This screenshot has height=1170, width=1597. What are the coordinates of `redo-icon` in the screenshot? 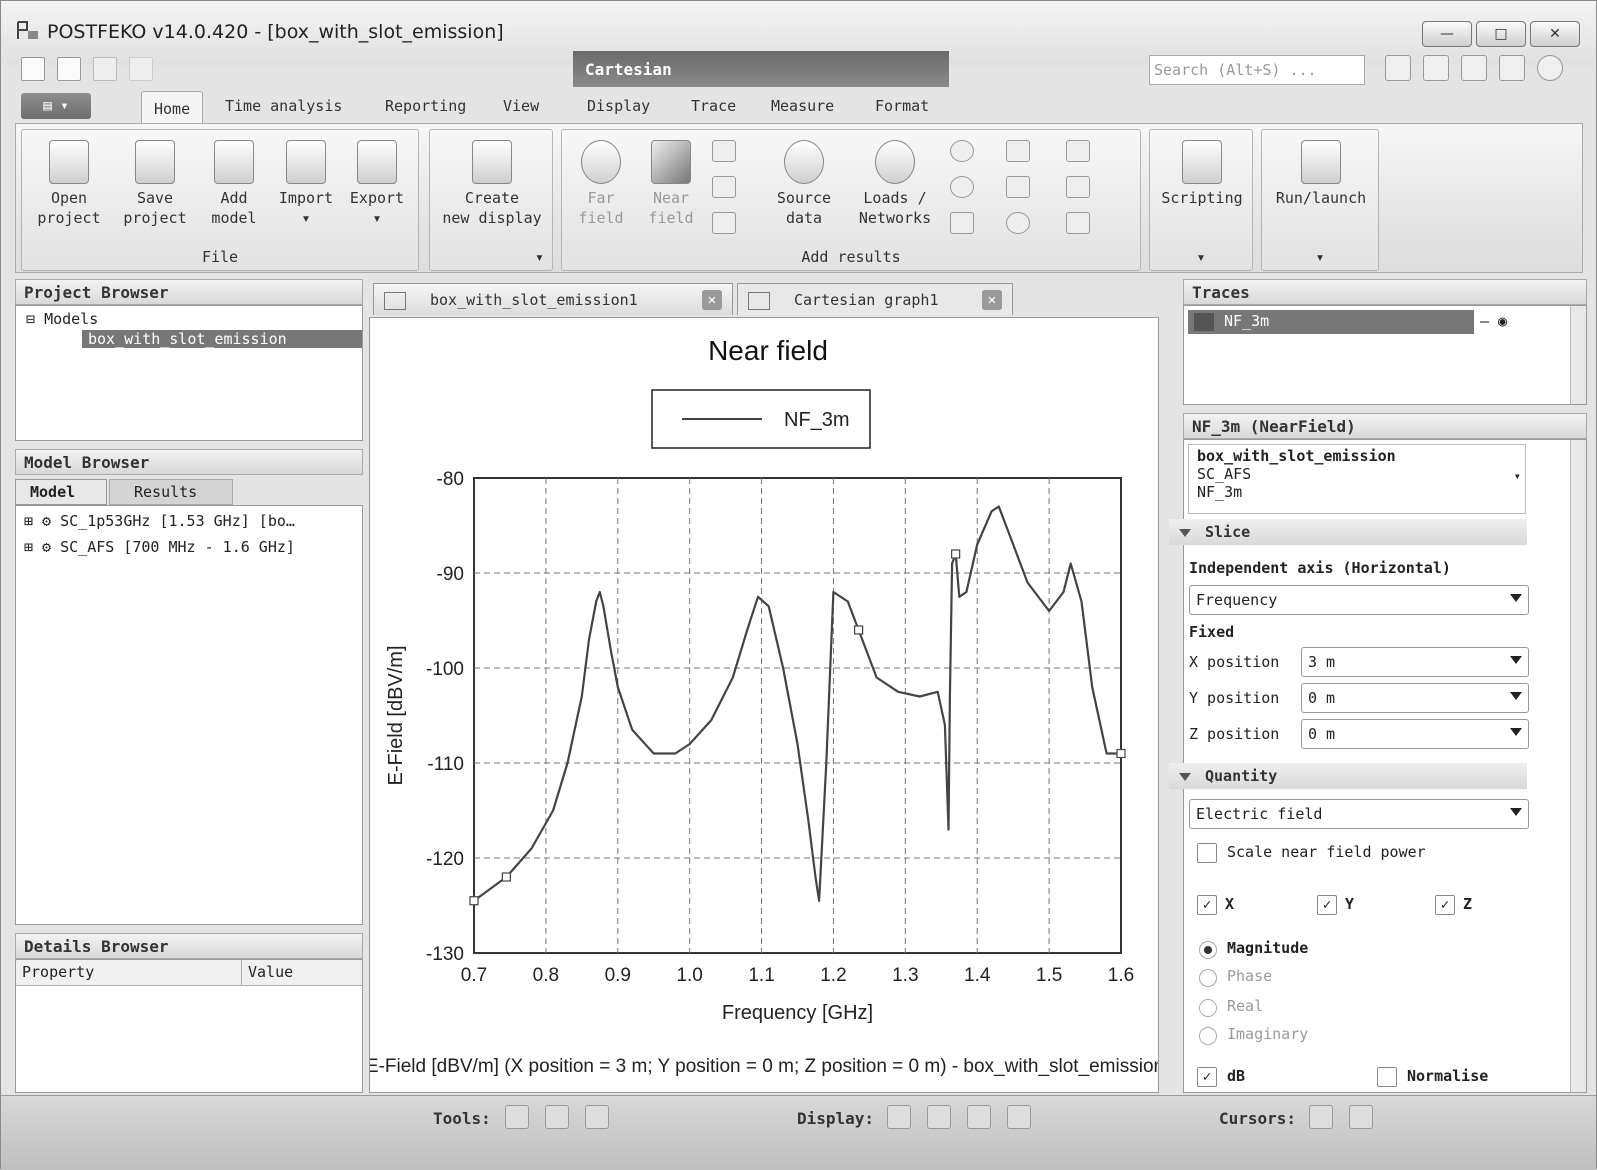 It's located at (141, 69).